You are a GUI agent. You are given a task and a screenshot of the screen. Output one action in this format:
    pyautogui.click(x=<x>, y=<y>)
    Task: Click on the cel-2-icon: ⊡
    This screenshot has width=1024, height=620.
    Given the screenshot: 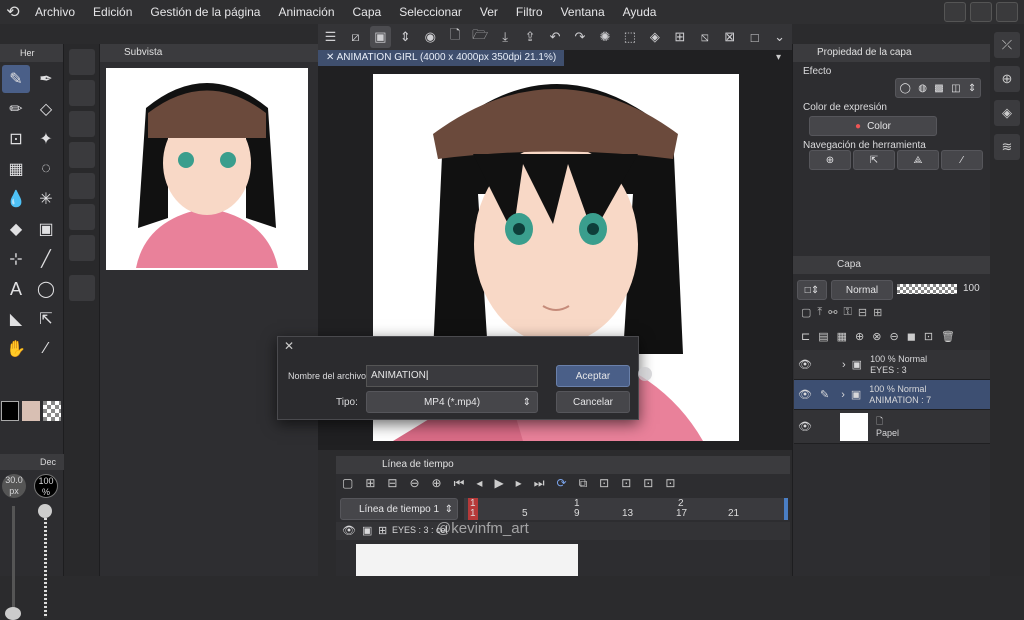 What is the action you would take?
    pyautogui.click(x=626, y=483)
    